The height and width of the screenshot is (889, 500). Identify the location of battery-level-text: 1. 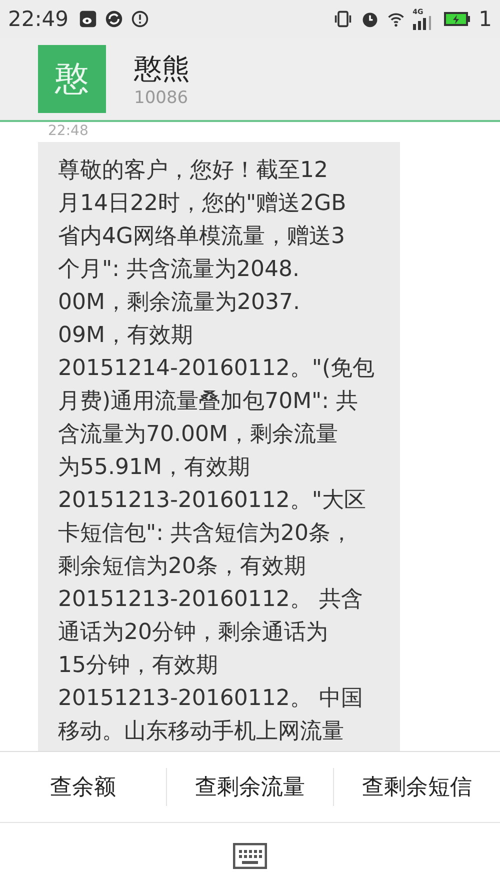
(485, 19).